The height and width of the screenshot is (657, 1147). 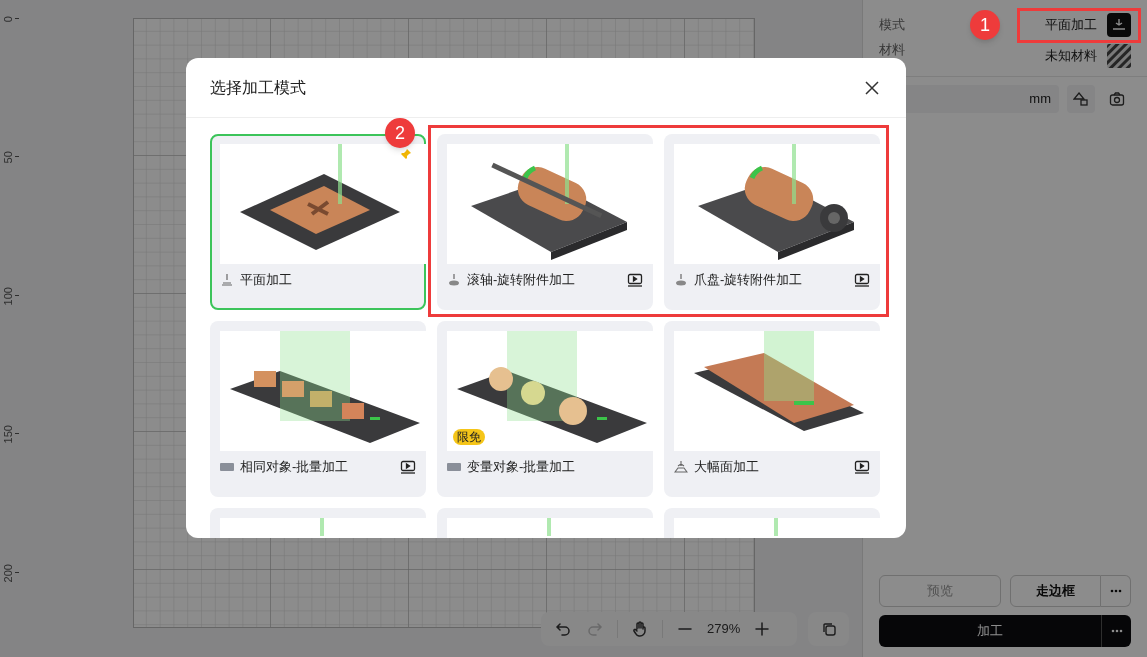 I want to click on card-label: 大幅面加工, so click(x=726, y=467).